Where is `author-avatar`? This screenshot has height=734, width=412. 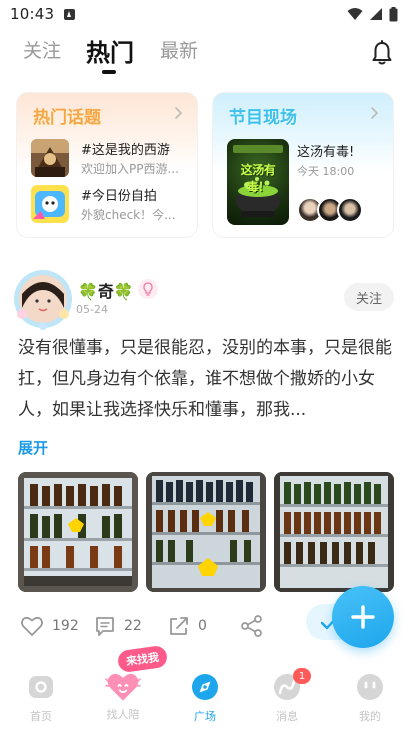
author-avatar is located at coordinates (43, 299).